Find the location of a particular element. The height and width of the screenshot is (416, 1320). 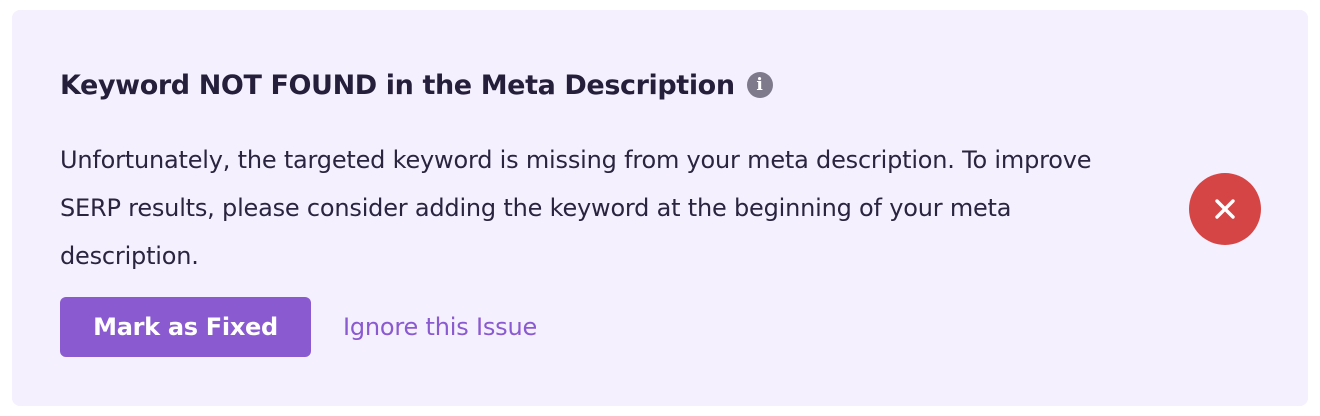

mark-as-fixed-button: Mark as Fixed is located at coordinates (185, 327).